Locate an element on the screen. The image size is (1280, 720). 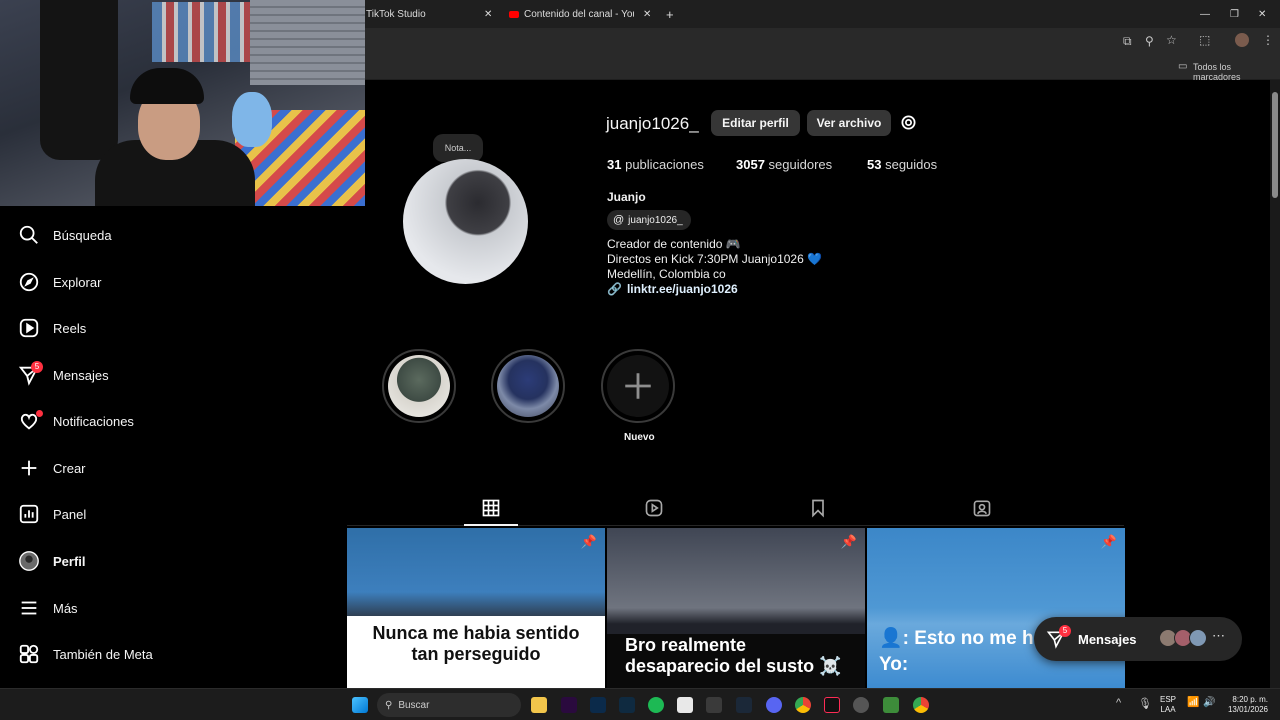
profile-avatar is located at coordinates (465, 221).